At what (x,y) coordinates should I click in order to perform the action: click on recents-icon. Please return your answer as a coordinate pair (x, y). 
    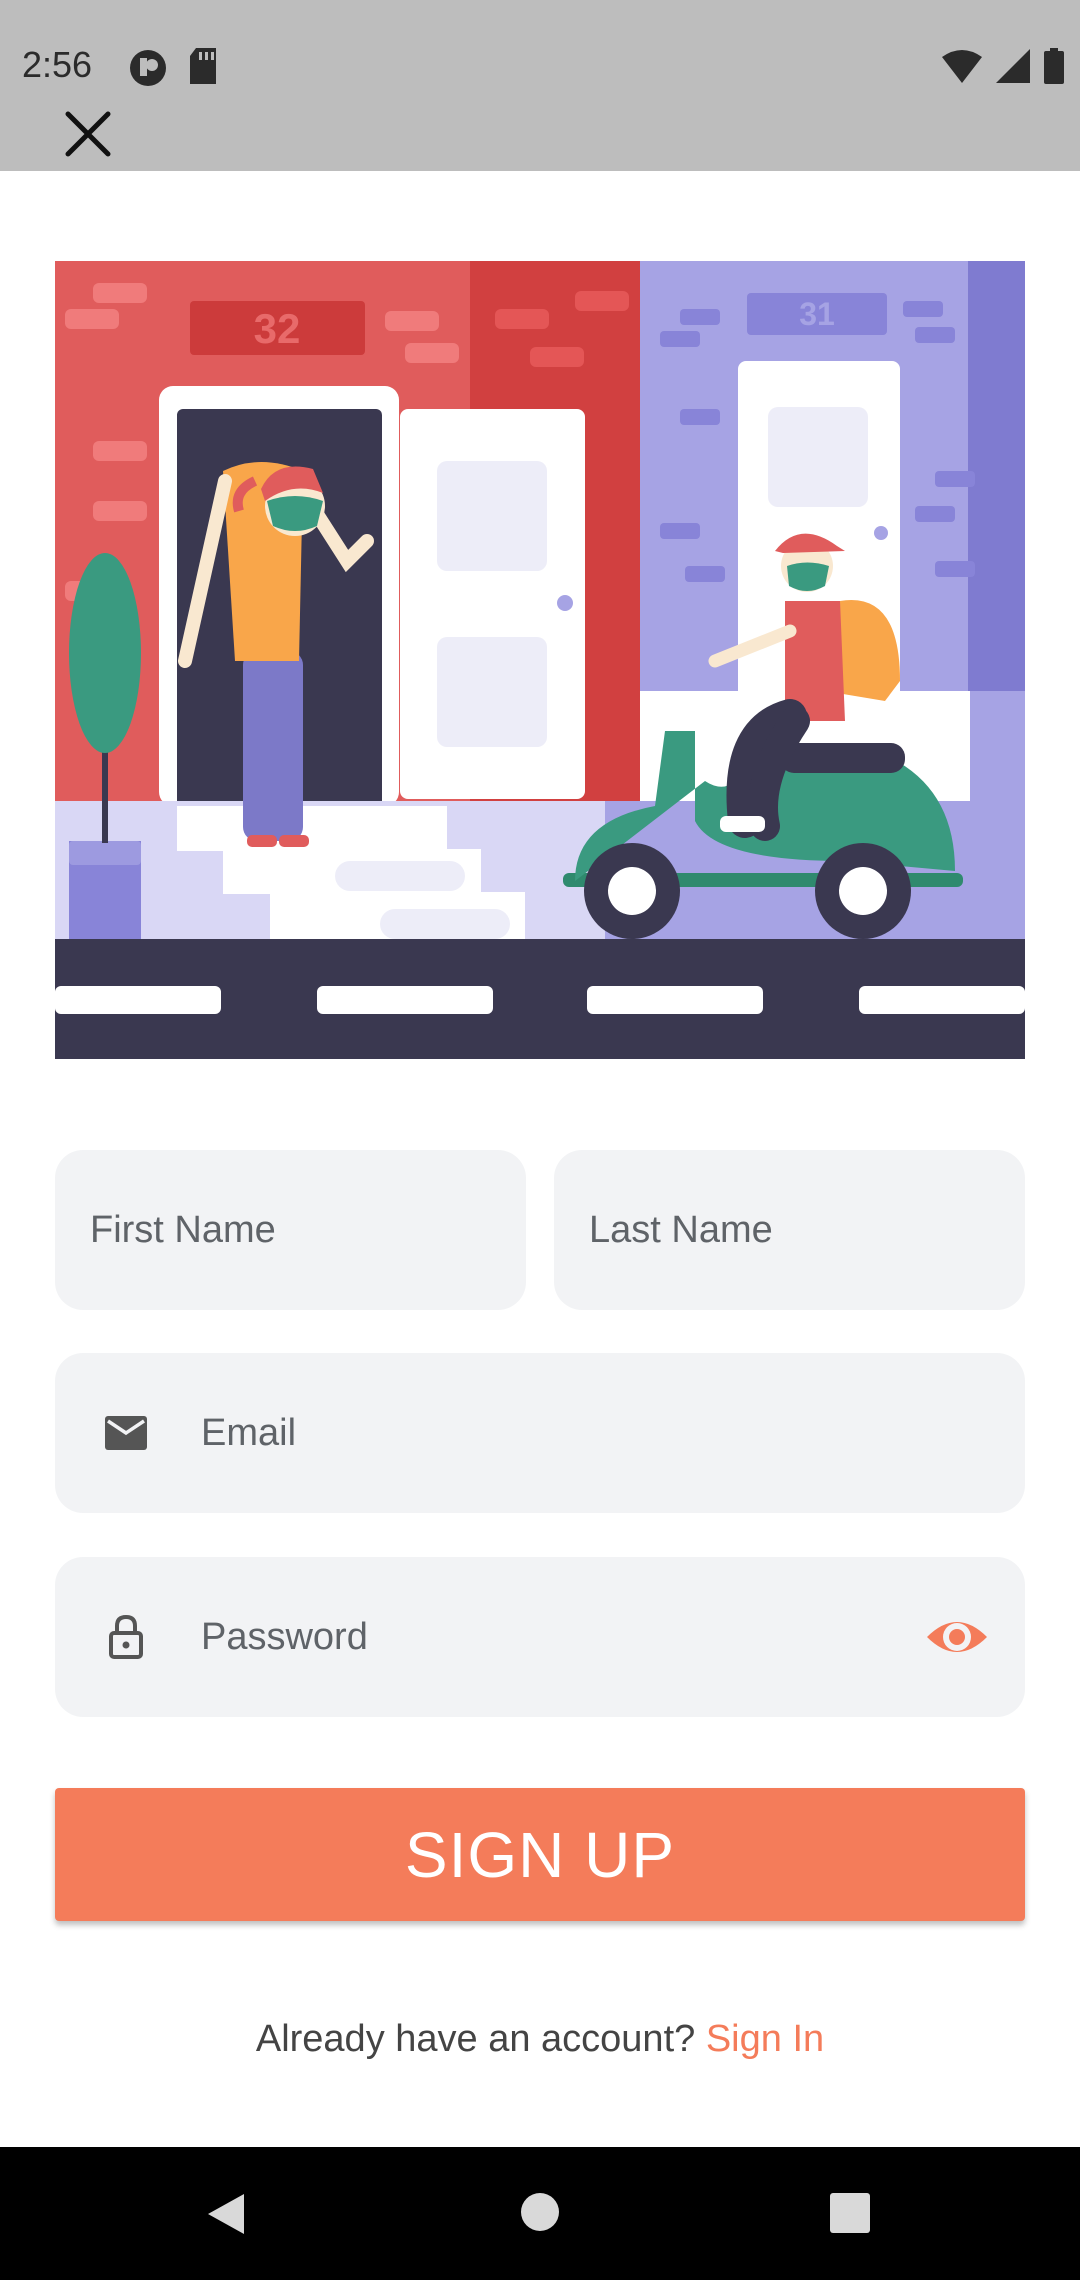
    Looking at the image, I should click on (850, 2213).